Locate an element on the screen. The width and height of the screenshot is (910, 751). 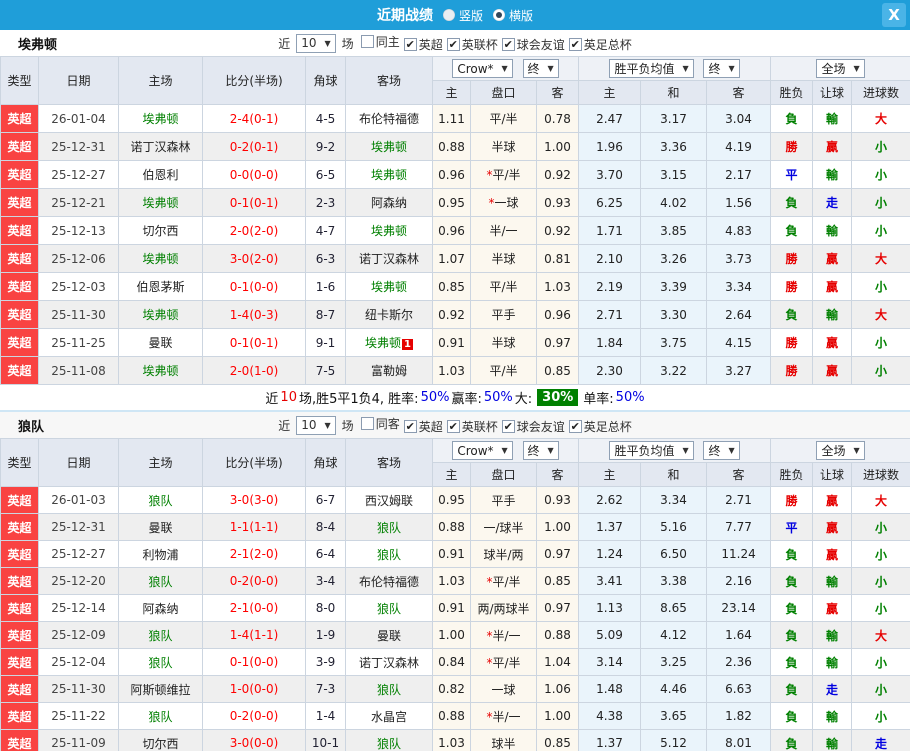
corner-score: 8-0 is located at coordinates (325, 608).